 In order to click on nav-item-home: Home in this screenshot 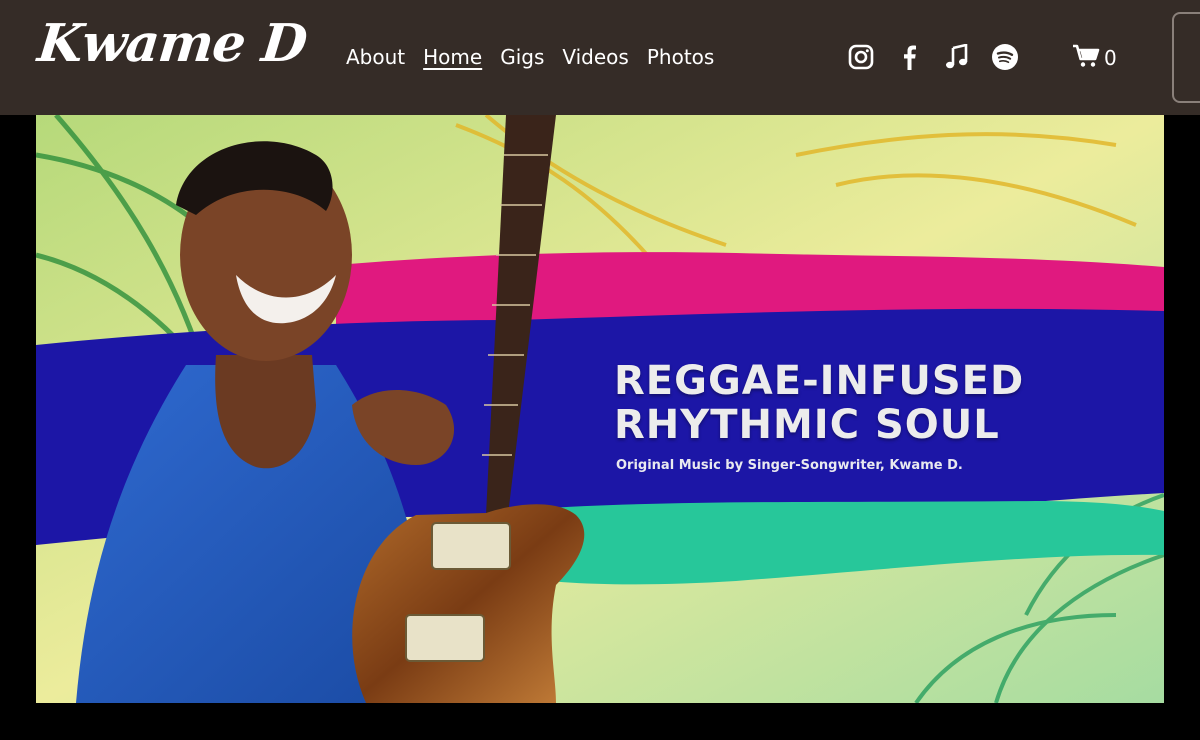, I will do `click(452, 57)`.